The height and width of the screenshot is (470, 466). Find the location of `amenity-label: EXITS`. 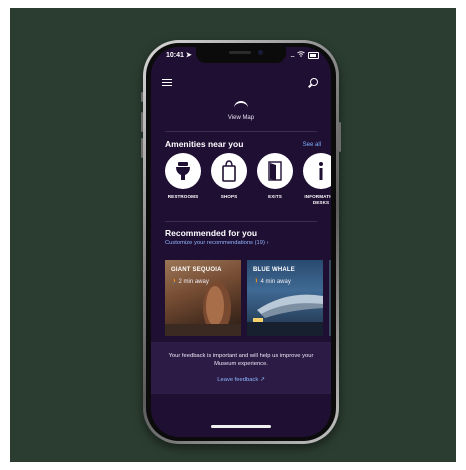

amenity-label: EXITS is located at coordinates (275, 196).